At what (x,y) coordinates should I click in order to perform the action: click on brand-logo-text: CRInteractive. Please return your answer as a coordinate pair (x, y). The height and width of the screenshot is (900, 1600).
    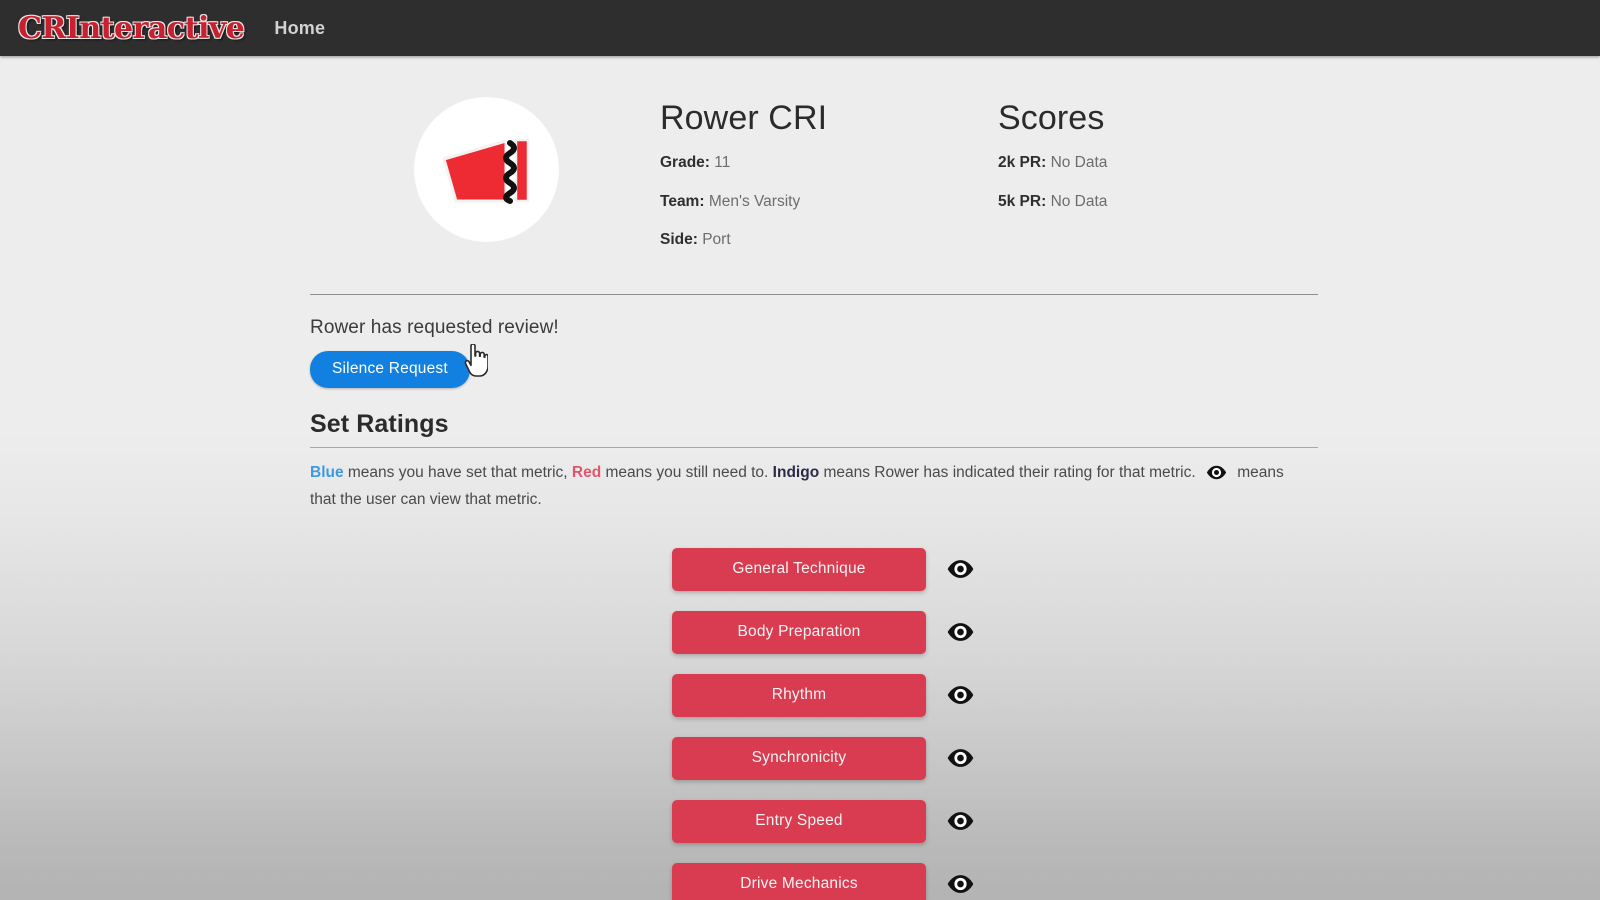
    Looking at the image, I should click on (131, 28).